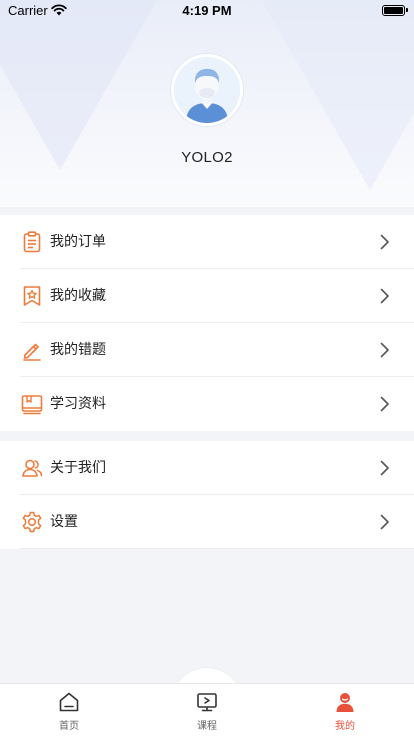 This screenshot has height=736, width=414. Describe the element at coordinates (345, 726) in the screenshot. I see `tab-label: 我的` at that location.